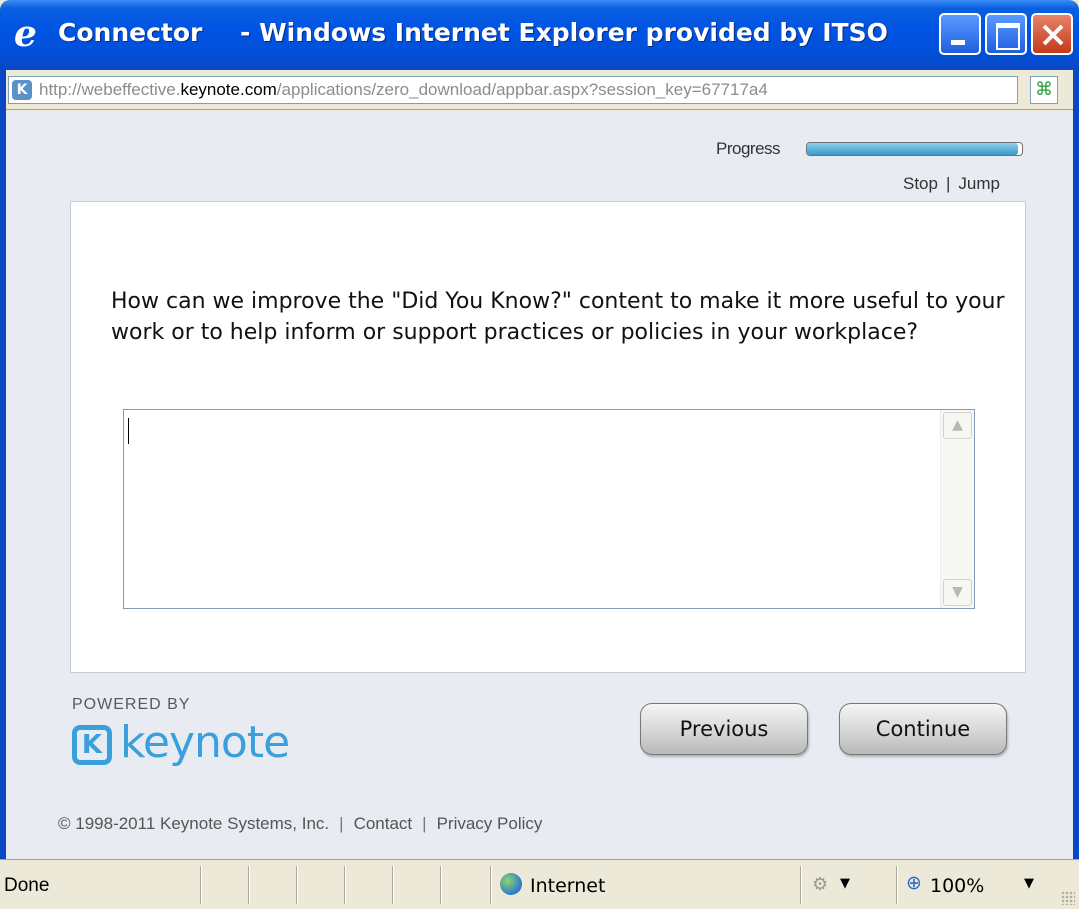 The width and height of the screenshot is (1079, 909). I want to click on stop-jump-links: Stop | Jump, so click(951, 184).